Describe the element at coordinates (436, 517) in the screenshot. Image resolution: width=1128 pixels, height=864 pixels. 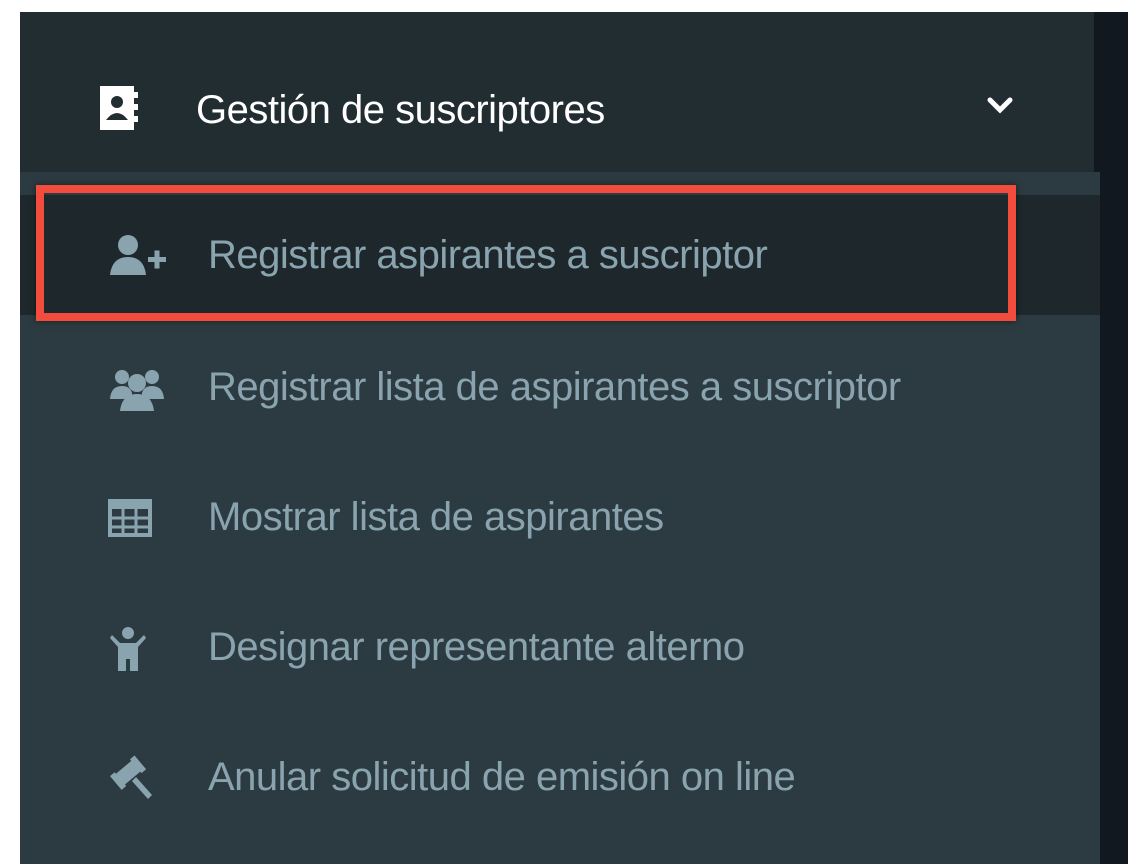
I see `menu-item-label: Mostrar lista de aspirantes` at that location.